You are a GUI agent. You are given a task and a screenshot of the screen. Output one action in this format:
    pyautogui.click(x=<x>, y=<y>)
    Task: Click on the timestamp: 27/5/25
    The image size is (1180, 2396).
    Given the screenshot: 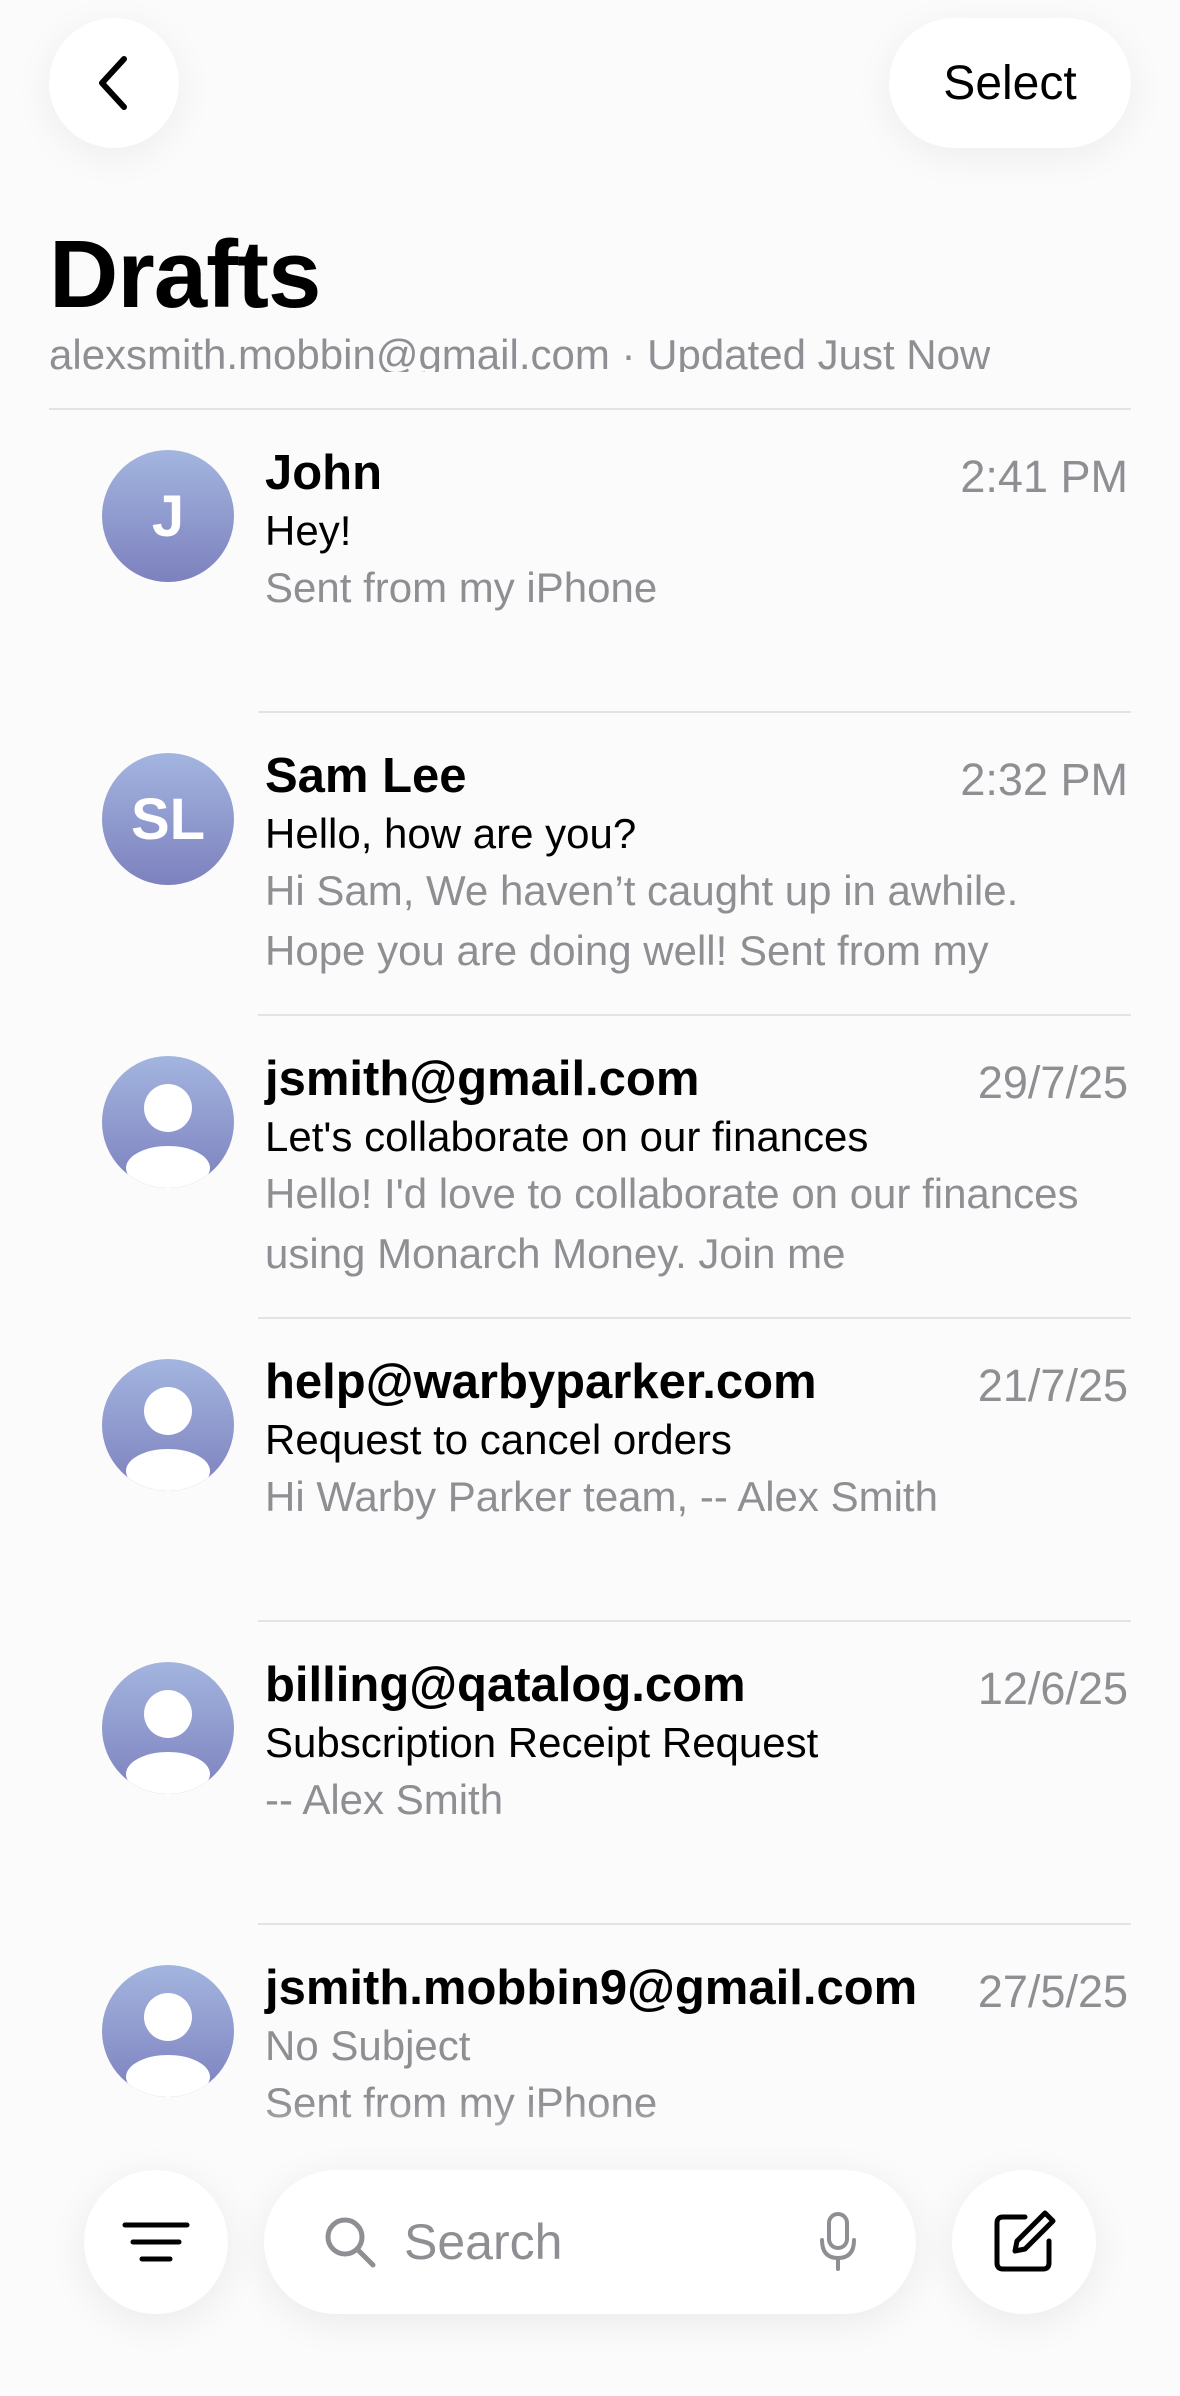 What is the action you would take?
    pyautogui.click(x=1052, y=1991)
    